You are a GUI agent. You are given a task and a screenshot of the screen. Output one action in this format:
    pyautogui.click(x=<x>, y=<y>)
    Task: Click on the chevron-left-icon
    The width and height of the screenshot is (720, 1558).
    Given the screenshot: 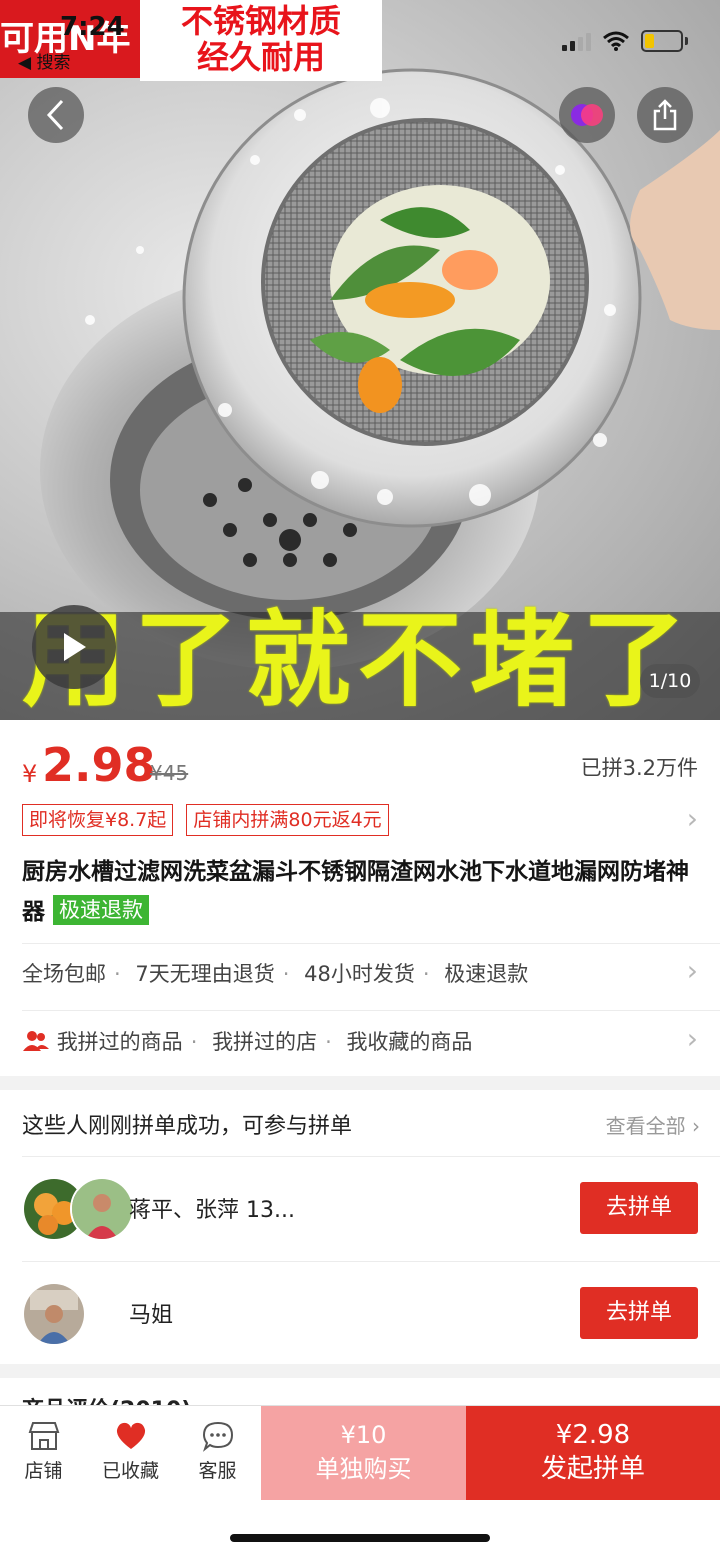 What is the action you would take?
    pyautogui.click(x=55, y=115)
    